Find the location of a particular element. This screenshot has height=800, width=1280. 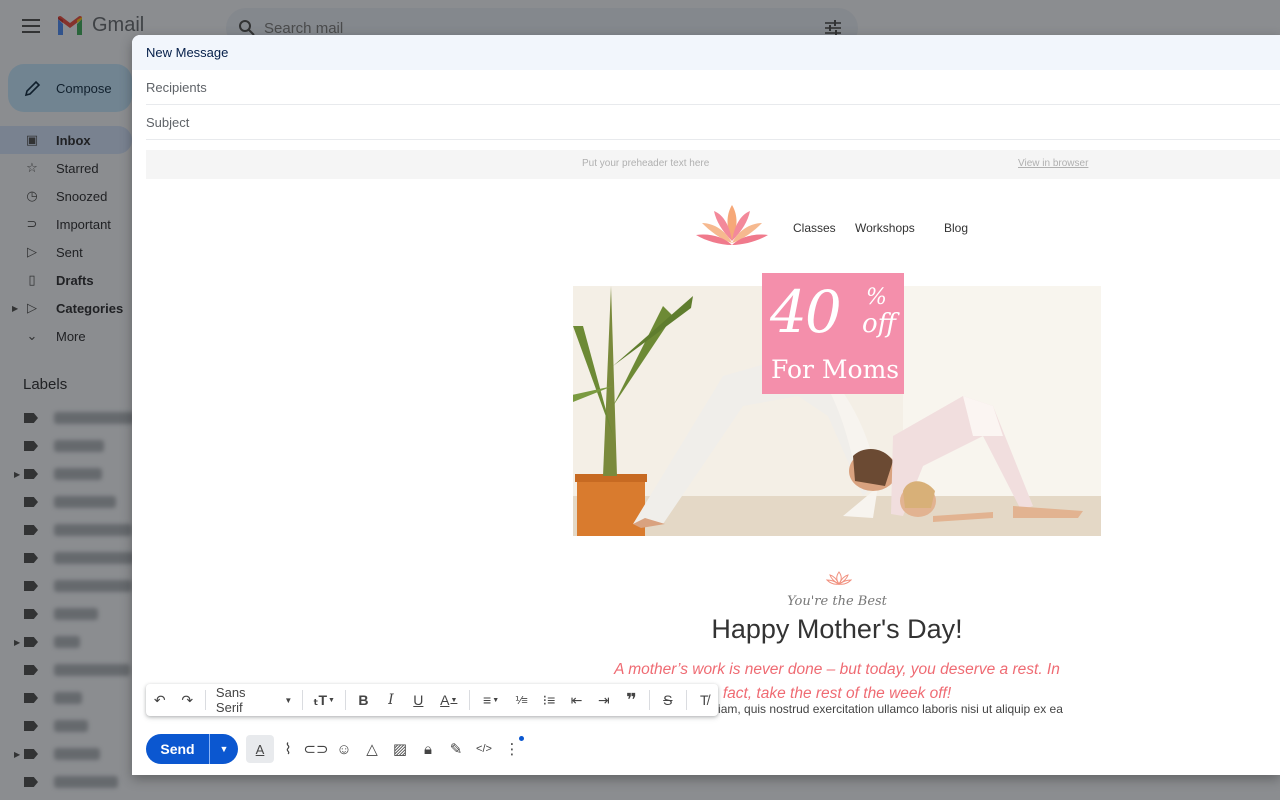

email-header-nav: Classes Workshops Blog is located at coordinates (892, 226).